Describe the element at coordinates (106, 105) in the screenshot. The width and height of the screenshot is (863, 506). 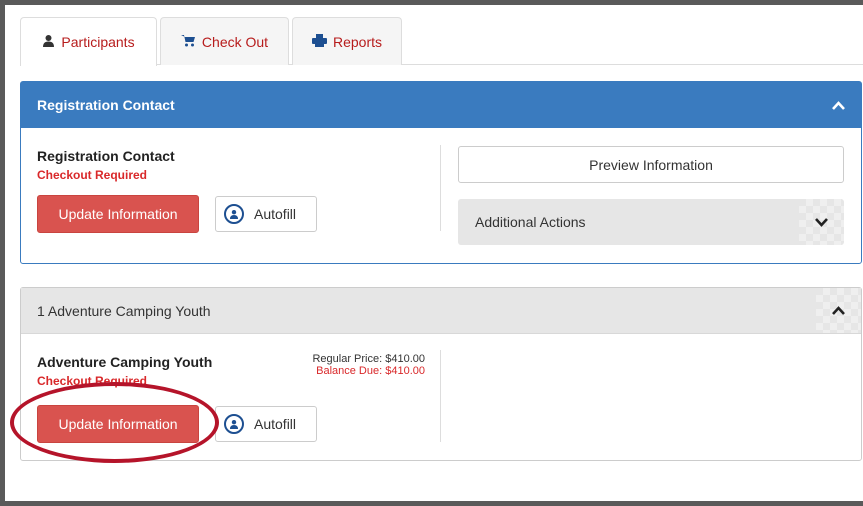
I see `panel-header-title: Registration Contact` at that location.